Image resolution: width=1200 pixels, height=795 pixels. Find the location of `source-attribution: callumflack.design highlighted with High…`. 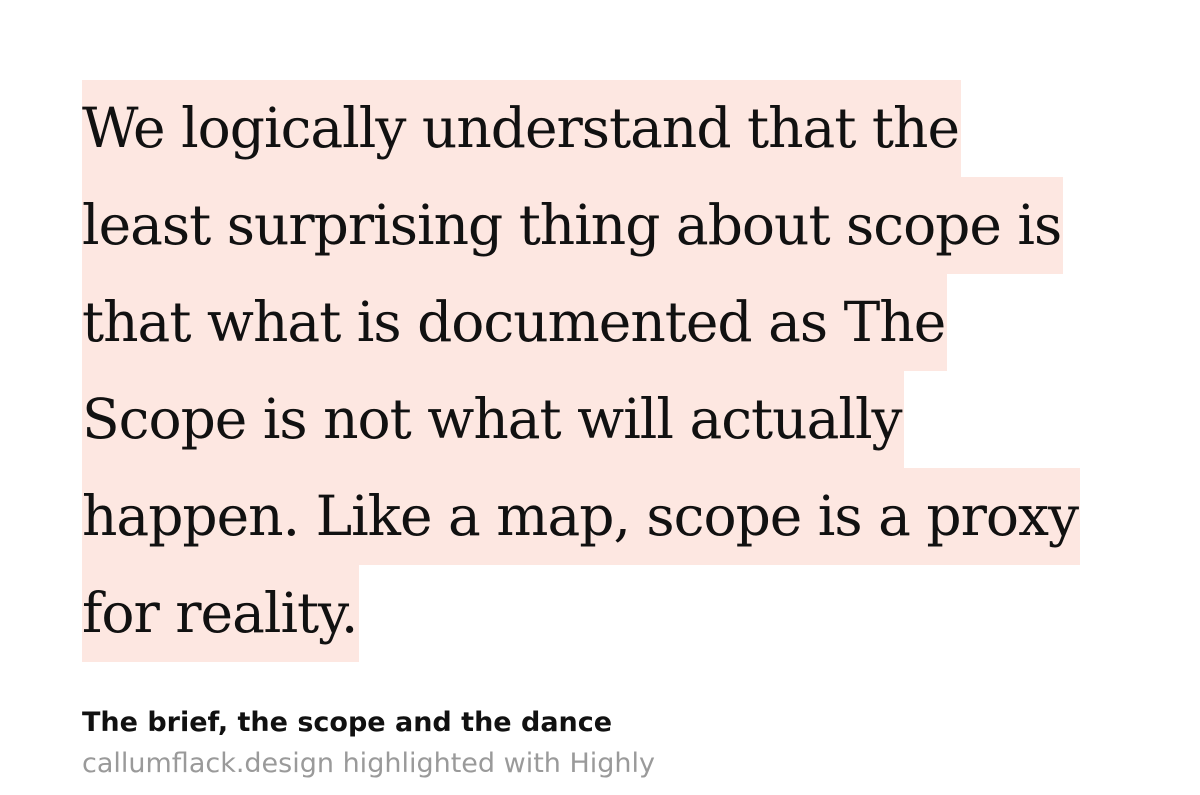

source-attribution: callumflack.design highlighted with High… is located at coordinates (369, 763).